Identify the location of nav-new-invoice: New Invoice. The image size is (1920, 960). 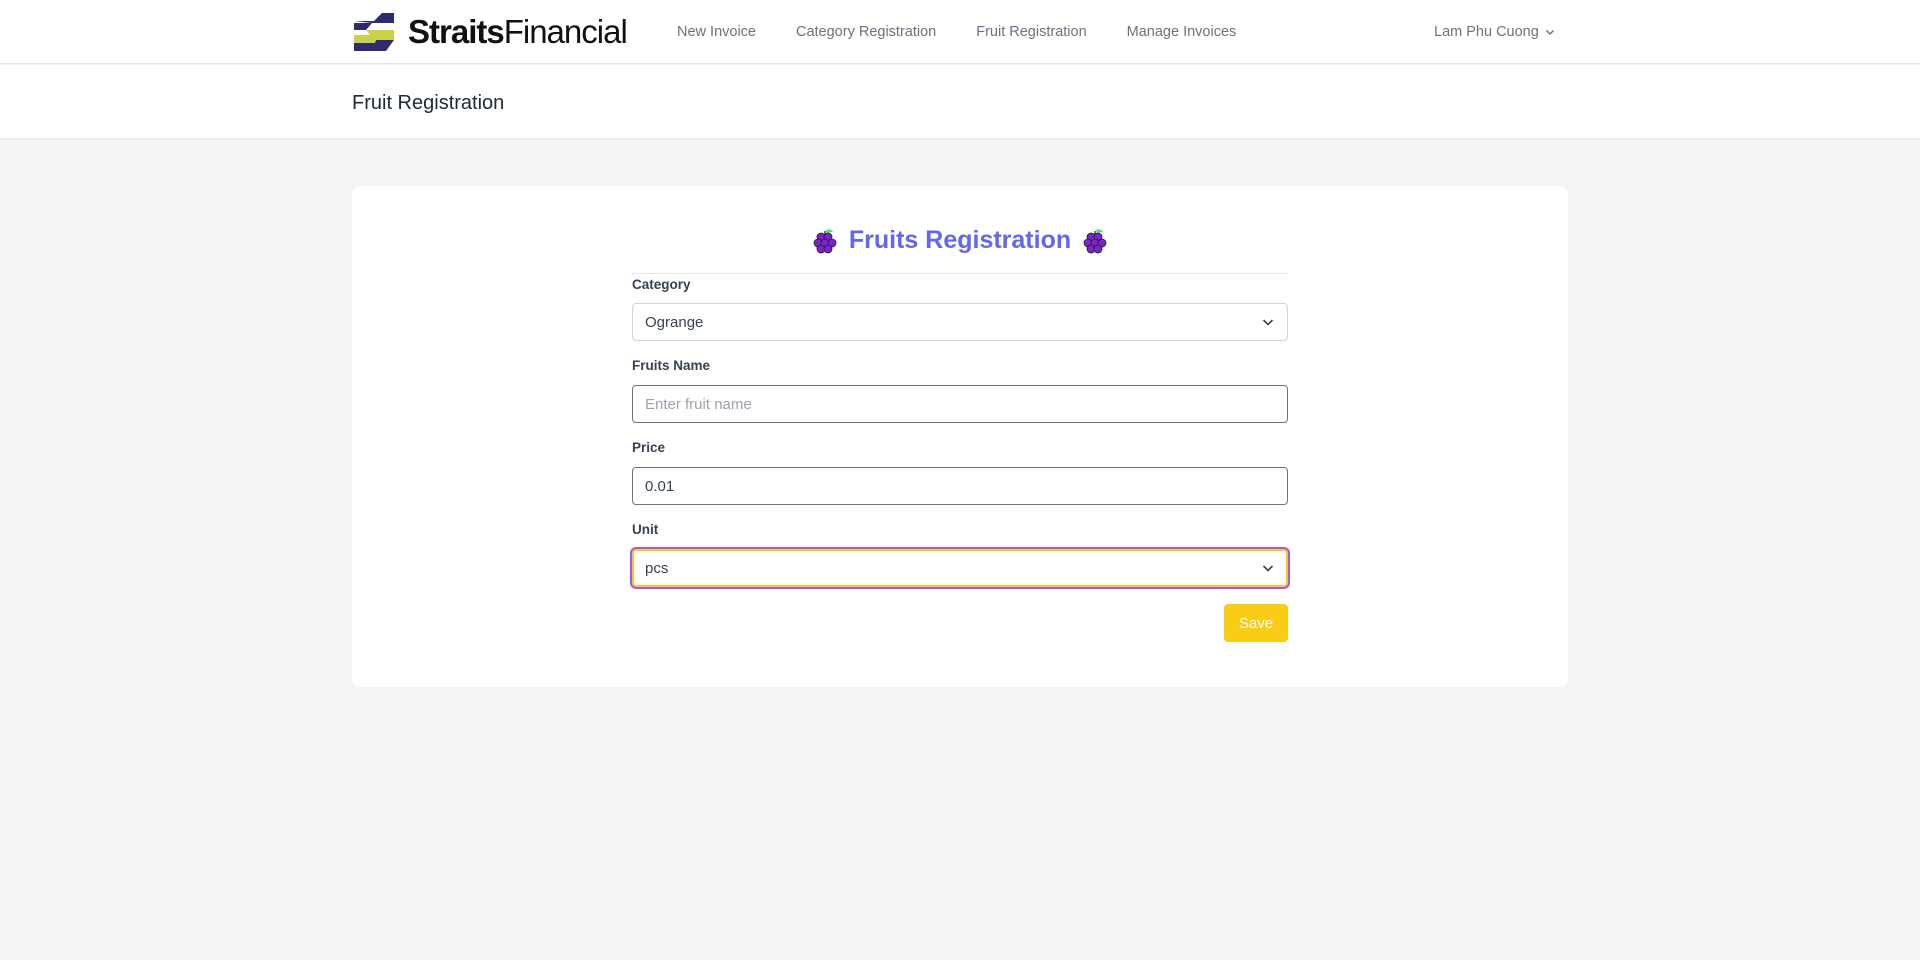
(716, 32).